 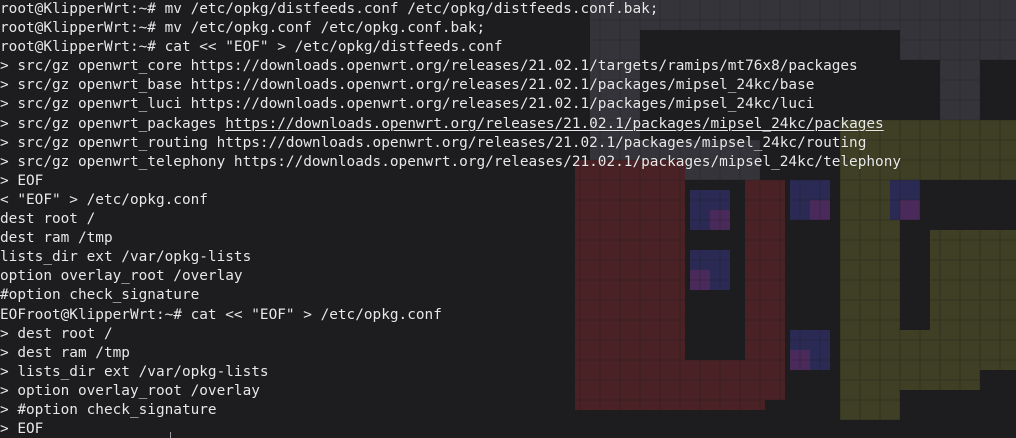 What do you see at coordinates (130, 390) in the screenshot?
I see `terminal-line: > option overlay_root /overlay` at bounding box center [130, 390].